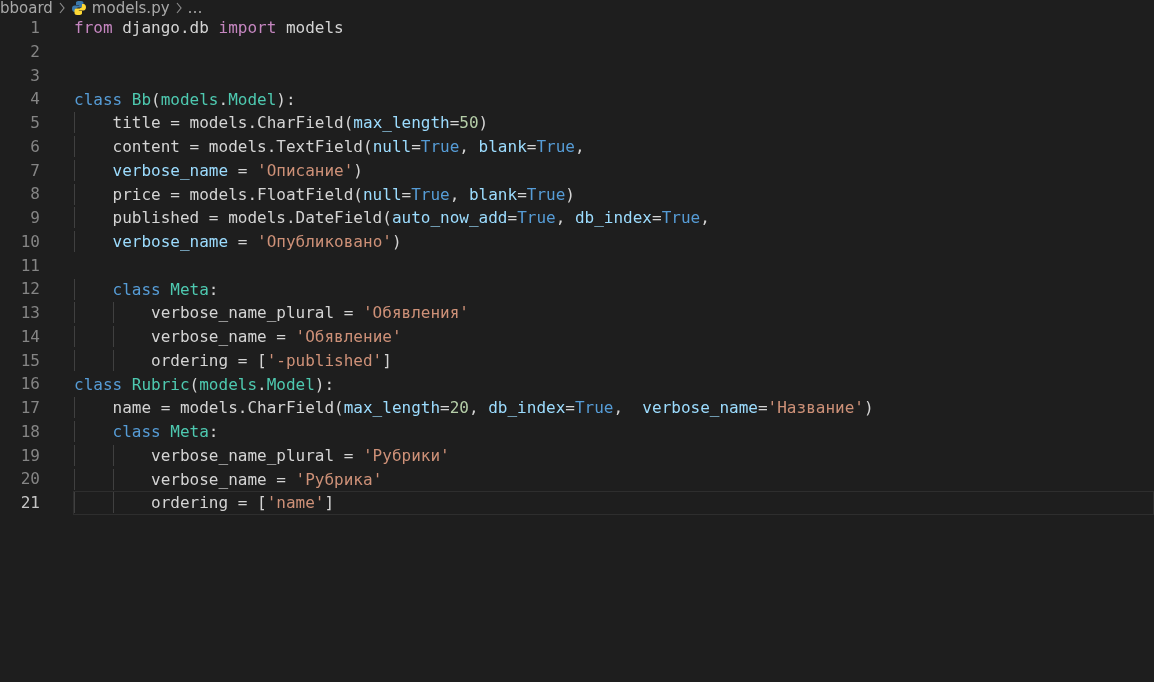 The width and height of the screenshot is (1154, 682). What do you see at coordinates (29, 431) in the screenshot?
I see `line-number: 18` at bounding box center [29, 431].